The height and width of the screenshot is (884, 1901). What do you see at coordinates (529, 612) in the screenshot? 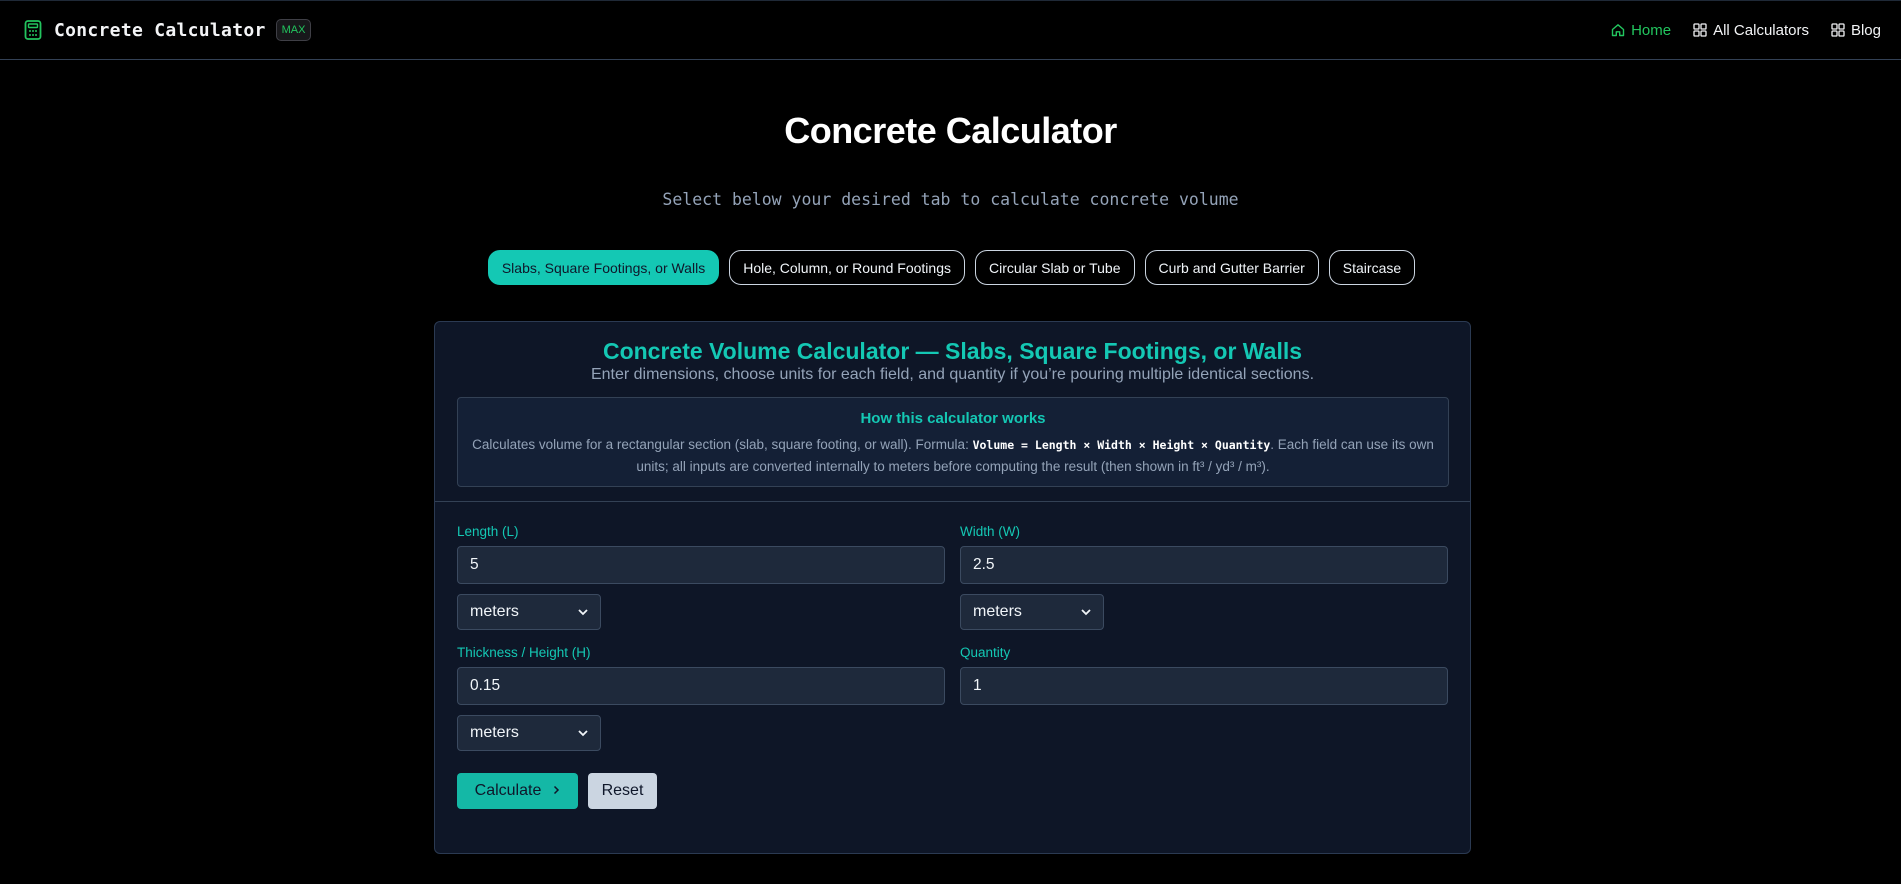
I see `length-unit-select: meters` at bounding box center [529, 612].